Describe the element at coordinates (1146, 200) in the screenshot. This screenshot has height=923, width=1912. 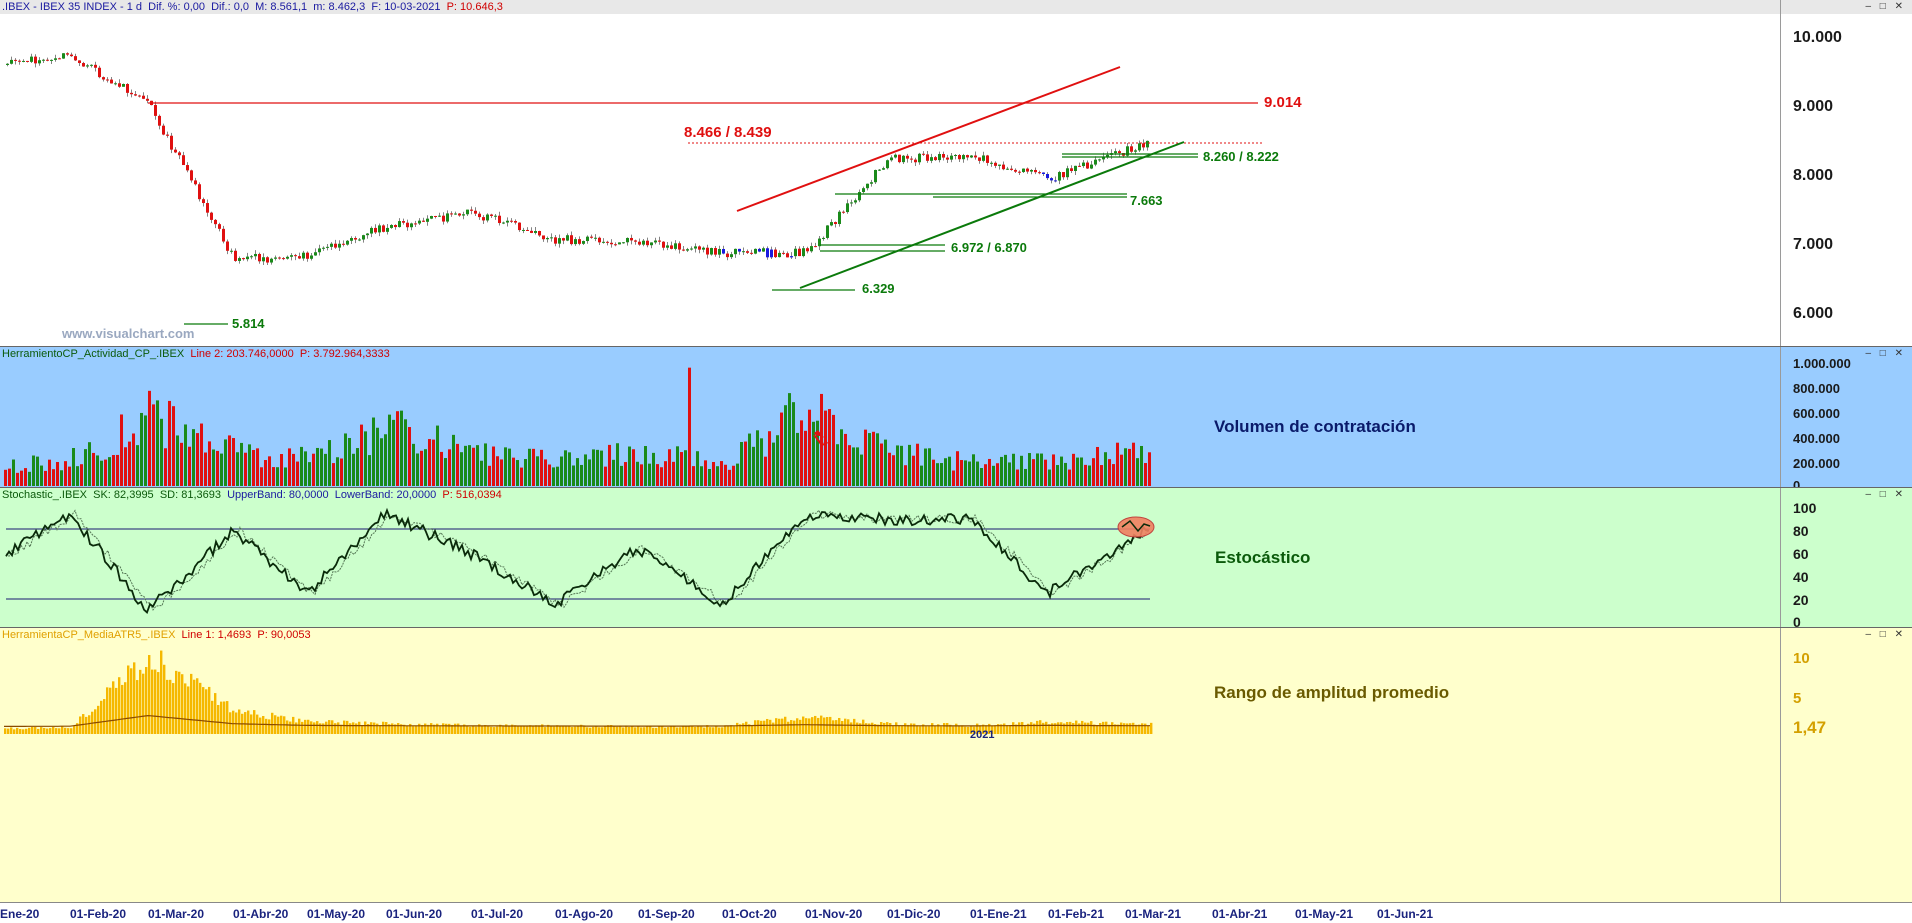
I see `label-7663: 7.663` at that location.